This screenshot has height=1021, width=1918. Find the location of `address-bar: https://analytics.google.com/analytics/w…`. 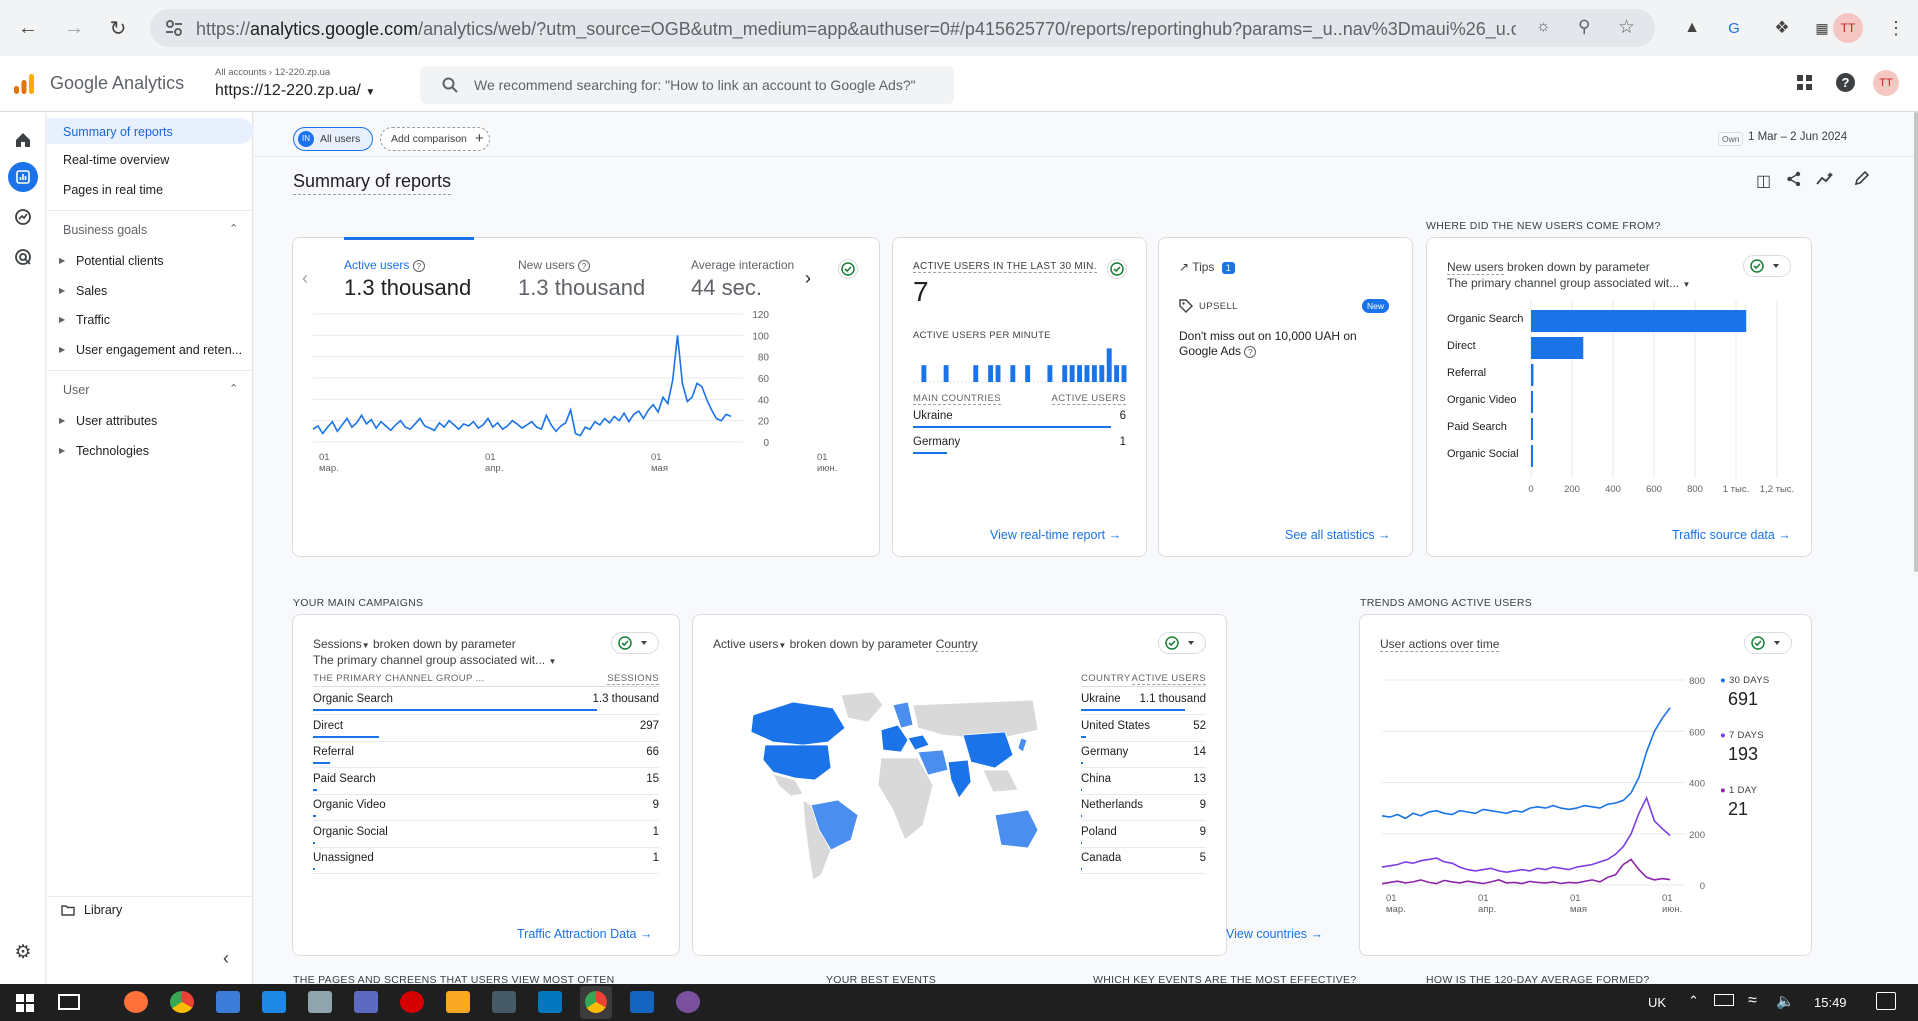

address-bar: https://analytics.google.com/analytics/w… is located at coordinates (902, 28).